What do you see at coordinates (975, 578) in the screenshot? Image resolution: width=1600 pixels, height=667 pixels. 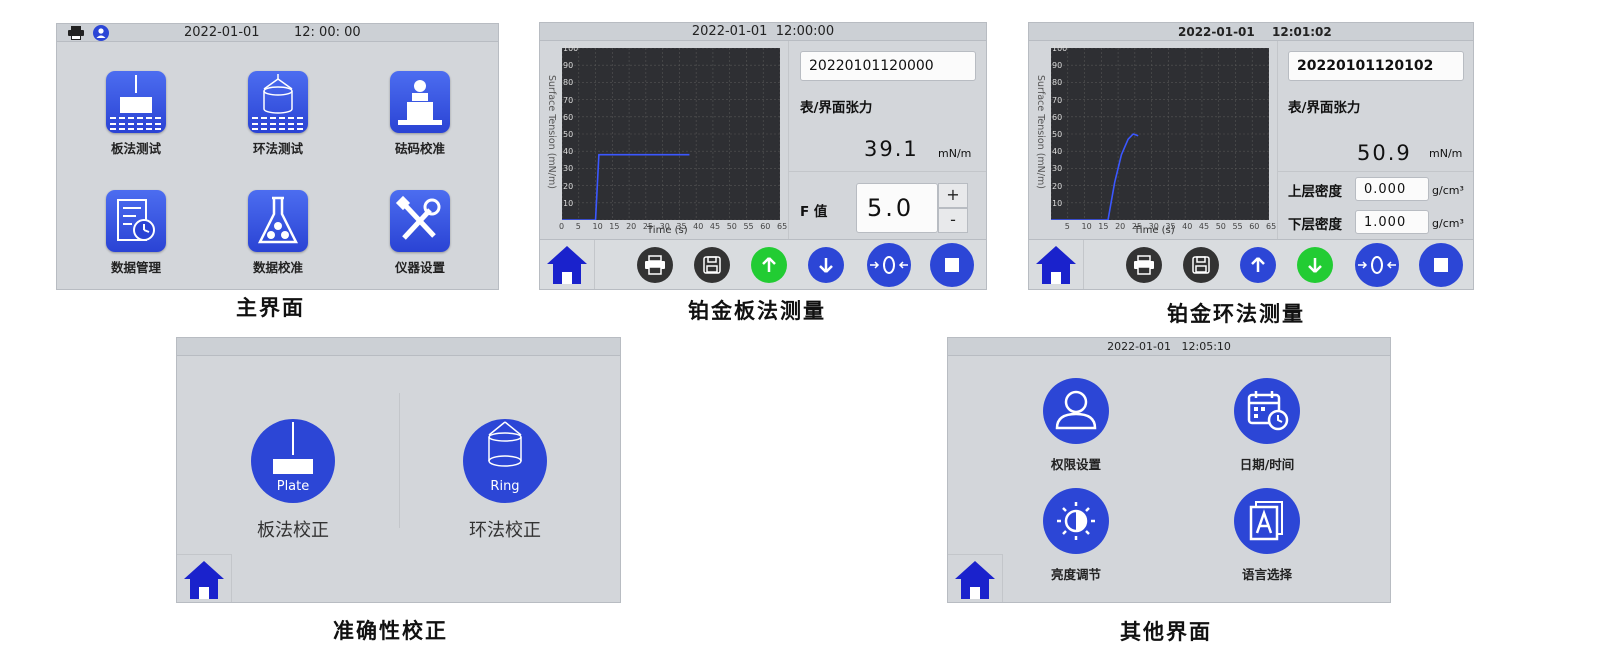 I see `other-home-button` at bounding box center [975, 578].